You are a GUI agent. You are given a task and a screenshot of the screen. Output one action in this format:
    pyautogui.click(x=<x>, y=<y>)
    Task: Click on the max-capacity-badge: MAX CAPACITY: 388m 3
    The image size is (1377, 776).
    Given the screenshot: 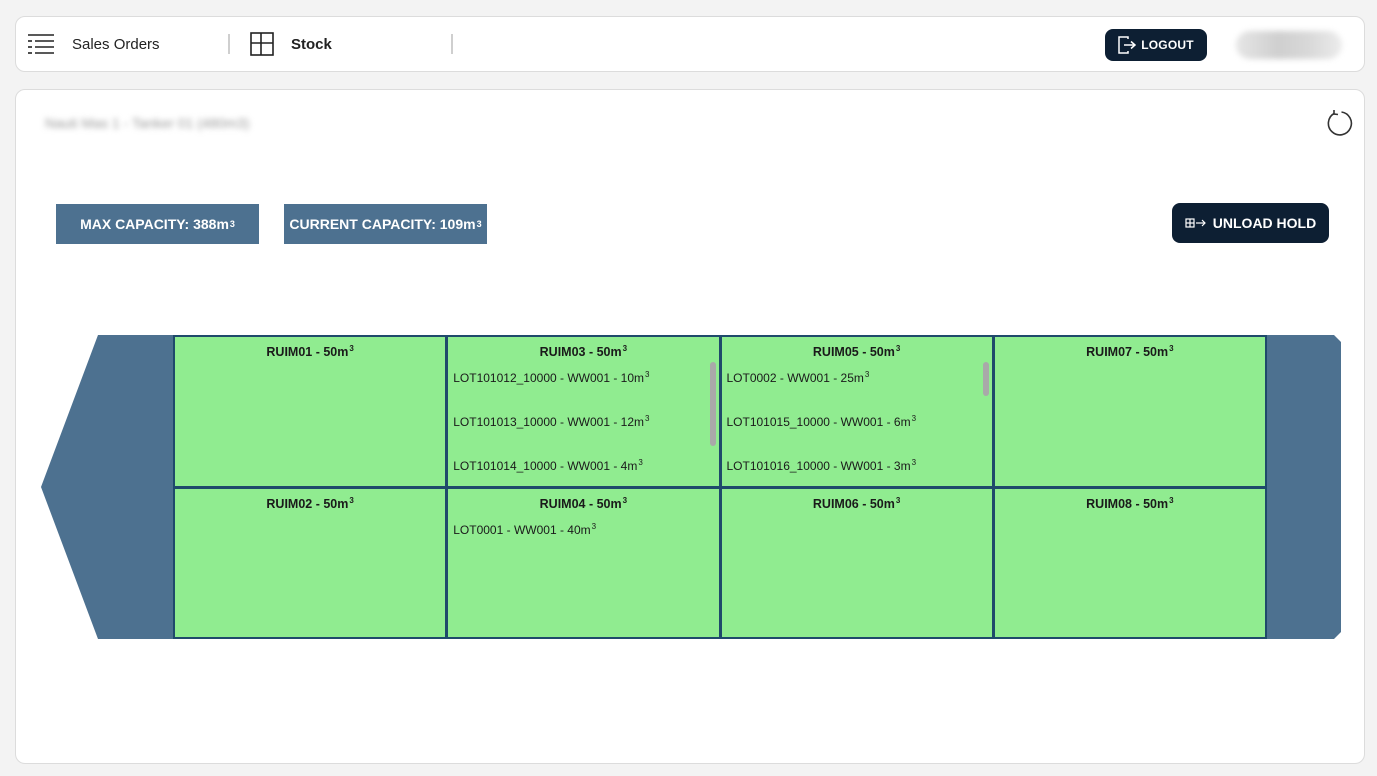 What is the action you would take?
    pyautogui.click(x=157, y=224)
    